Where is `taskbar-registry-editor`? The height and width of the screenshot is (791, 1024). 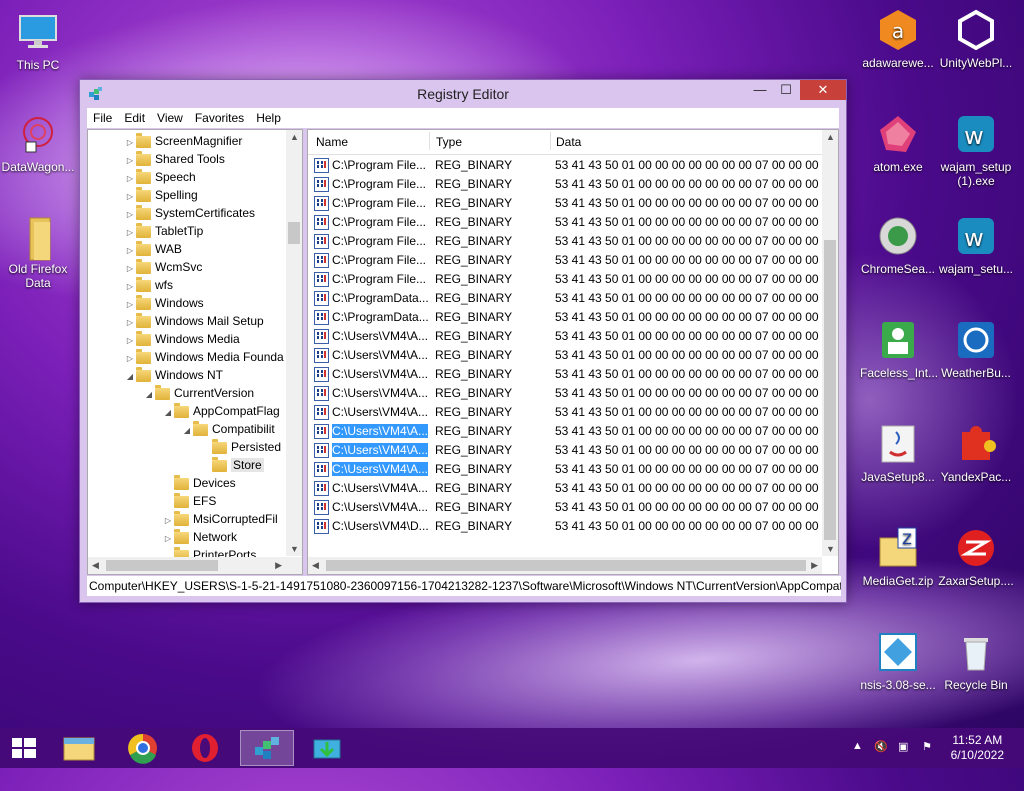 taskbar-registry-editor is located at coordinates (267, 748).